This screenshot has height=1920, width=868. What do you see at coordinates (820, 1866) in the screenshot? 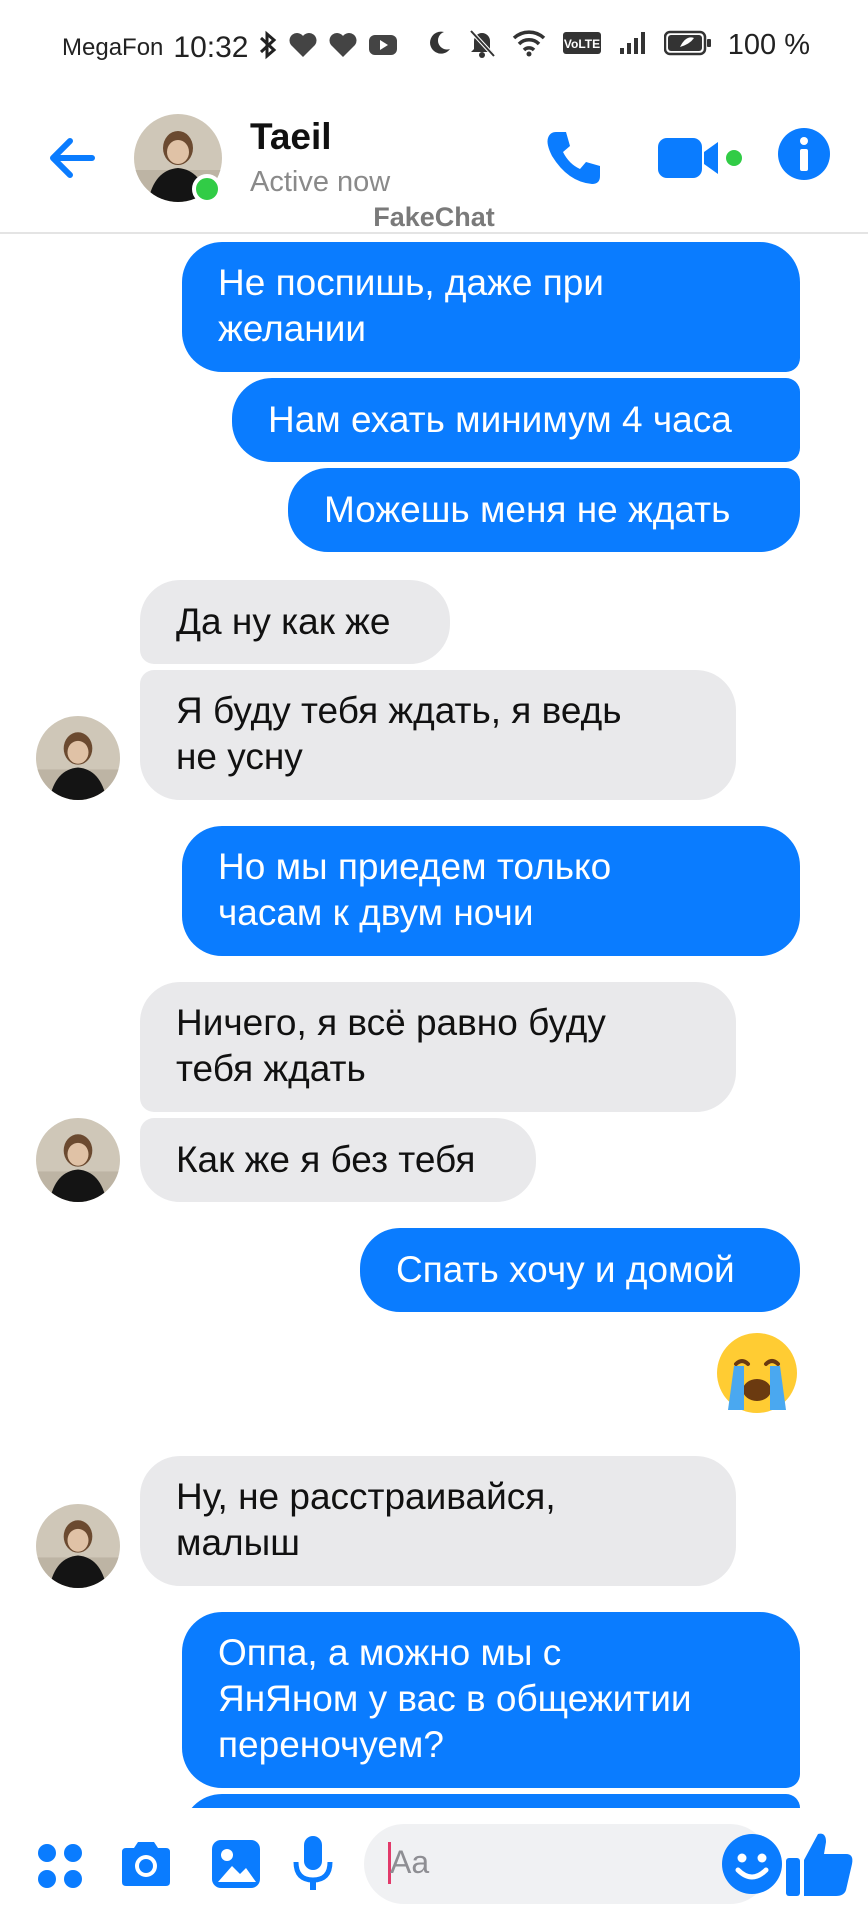
I see `thumbs-up-like-icon` at bounding box center [820, 1866].